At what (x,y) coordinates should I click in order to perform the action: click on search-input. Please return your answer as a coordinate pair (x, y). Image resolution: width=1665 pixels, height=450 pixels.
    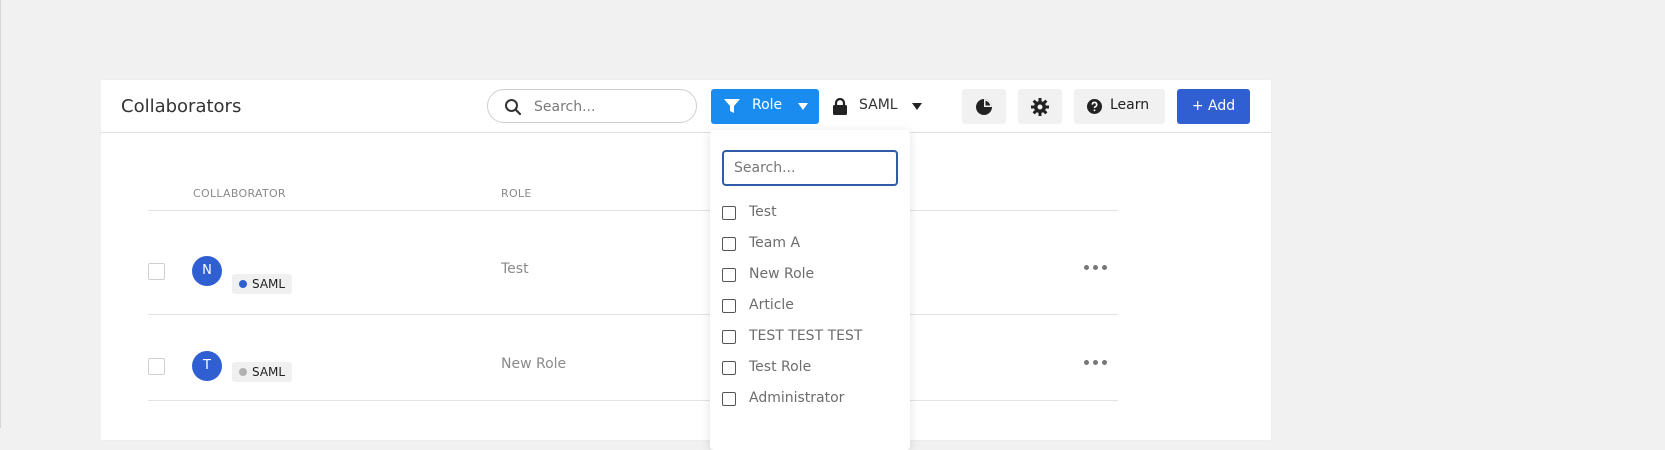
    Looking at the image, I should click on (609, 107).